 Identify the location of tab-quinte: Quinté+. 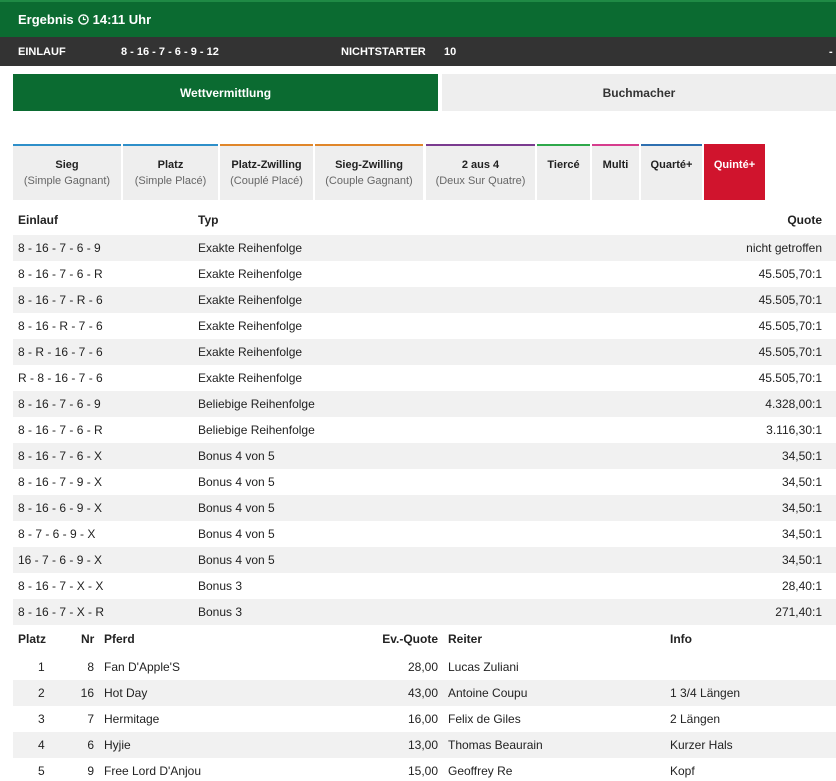
(734, 172).